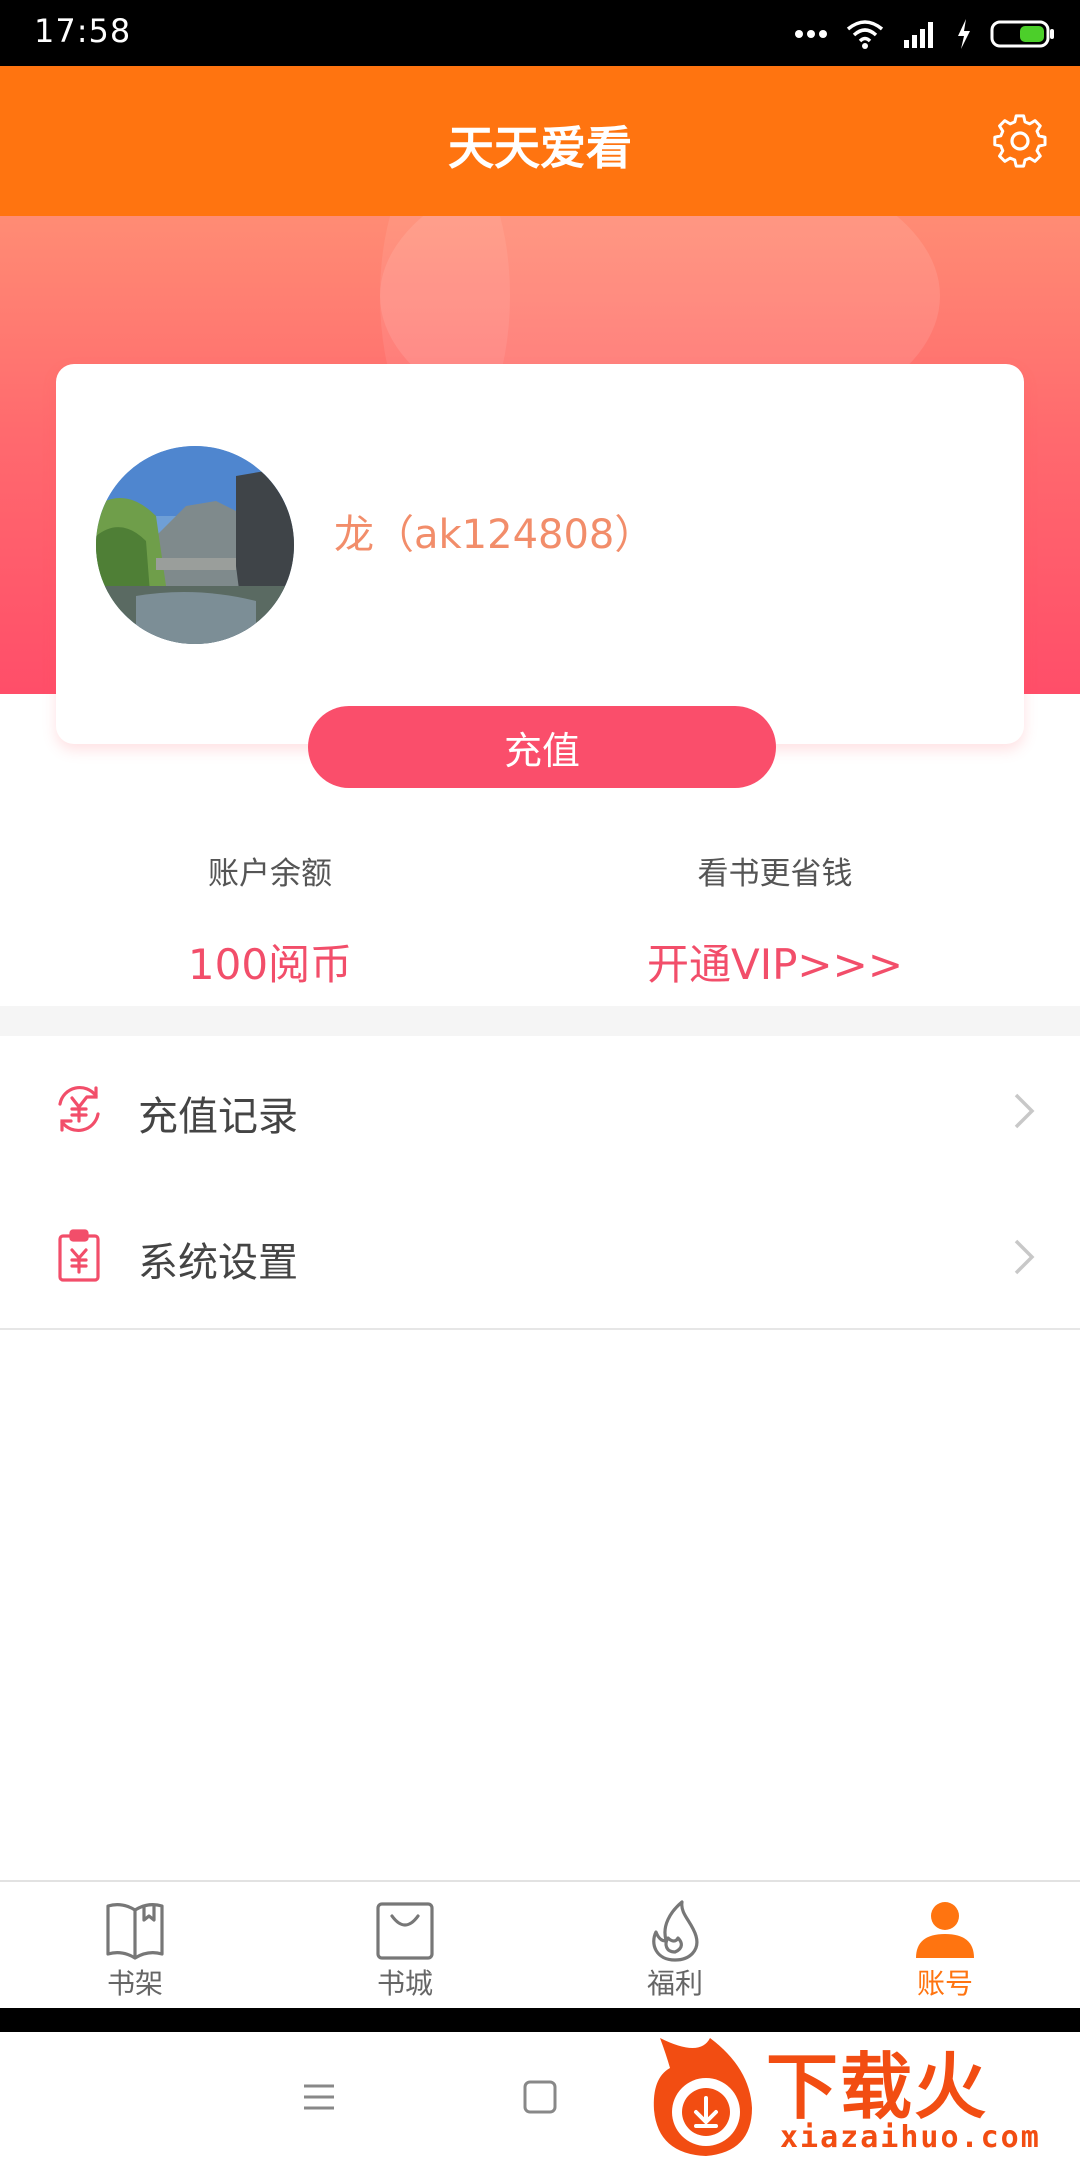 Image resolution: width=1080 pixels, height=2160 pixels. What do you see at coordinates (775, 961) in the screenshot?
I see `open-vip-link: 开通VIP>>>` at bounding box center [775, 961].